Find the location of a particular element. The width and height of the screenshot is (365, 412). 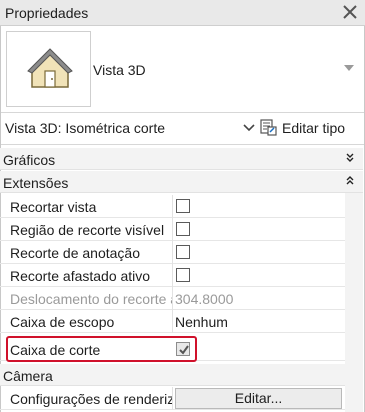

close-icon is located at coordinates (350, 12).